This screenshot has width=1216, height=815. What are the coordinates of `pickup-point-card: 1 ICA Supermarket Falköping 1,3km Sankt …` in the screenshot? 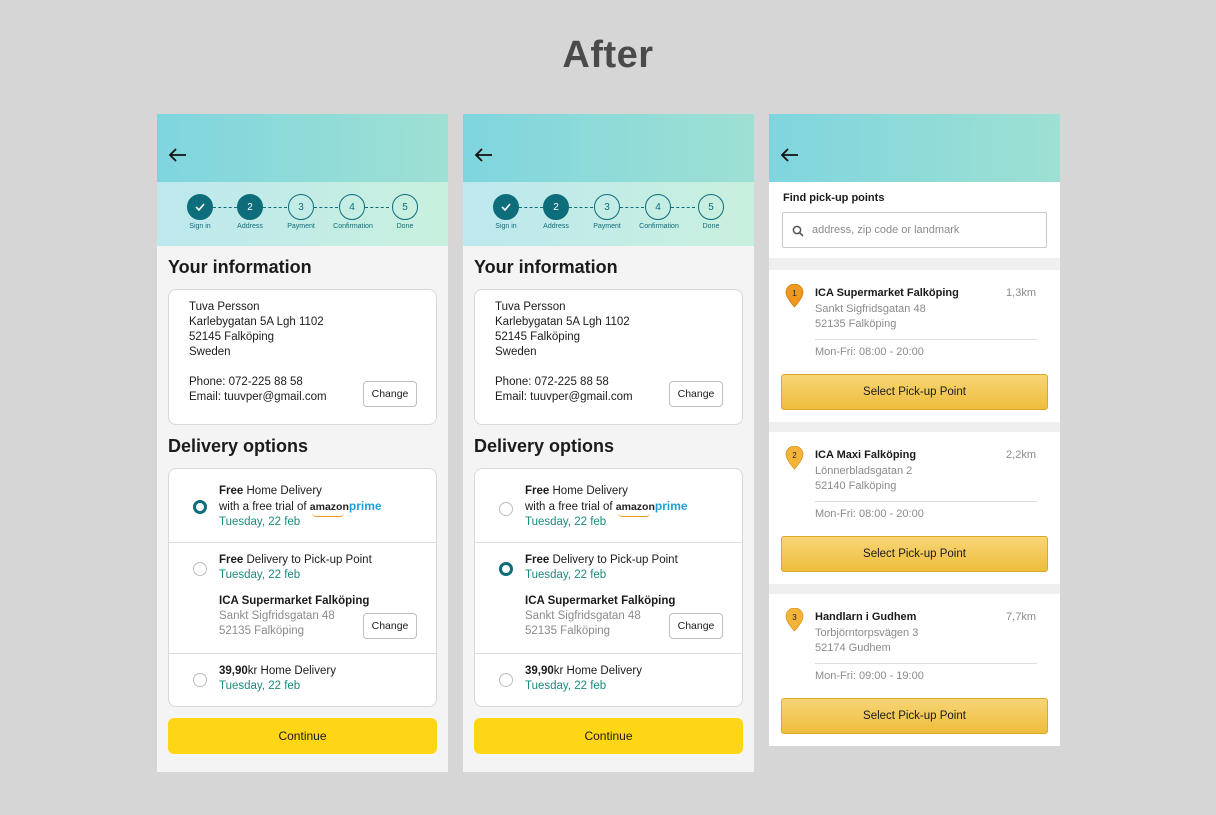 It's located at (914, 346).